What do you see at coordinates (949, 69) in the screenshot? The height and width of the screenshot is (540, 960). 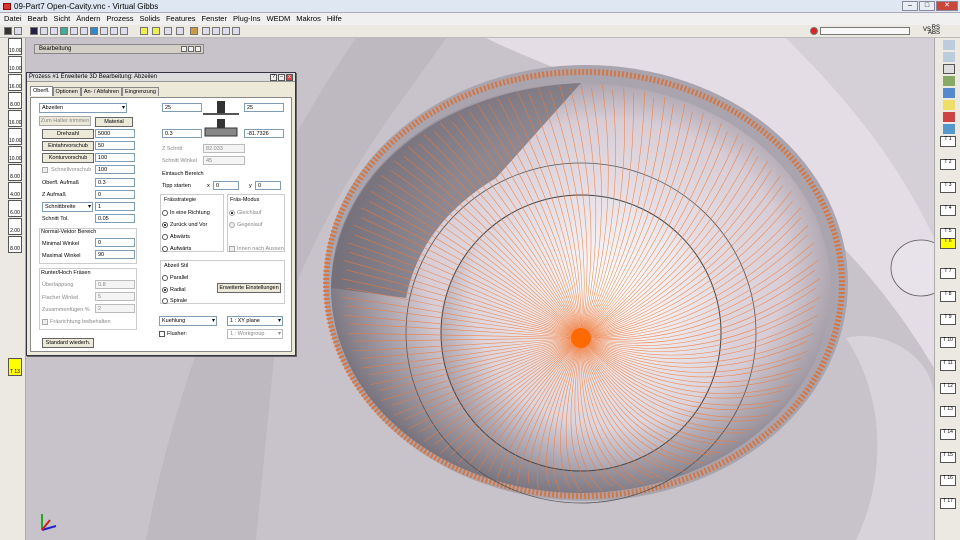 I see `edit-icon` at bounding box center [949, 69].